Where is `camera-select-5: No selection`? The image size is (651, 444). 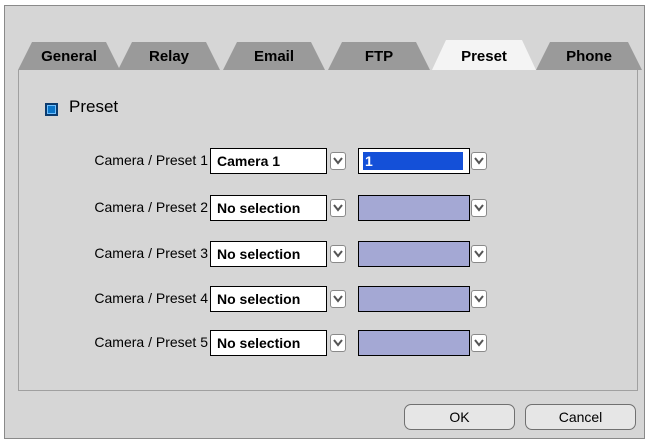 camera-select-5: No selection is located at coordinates (278, 343).